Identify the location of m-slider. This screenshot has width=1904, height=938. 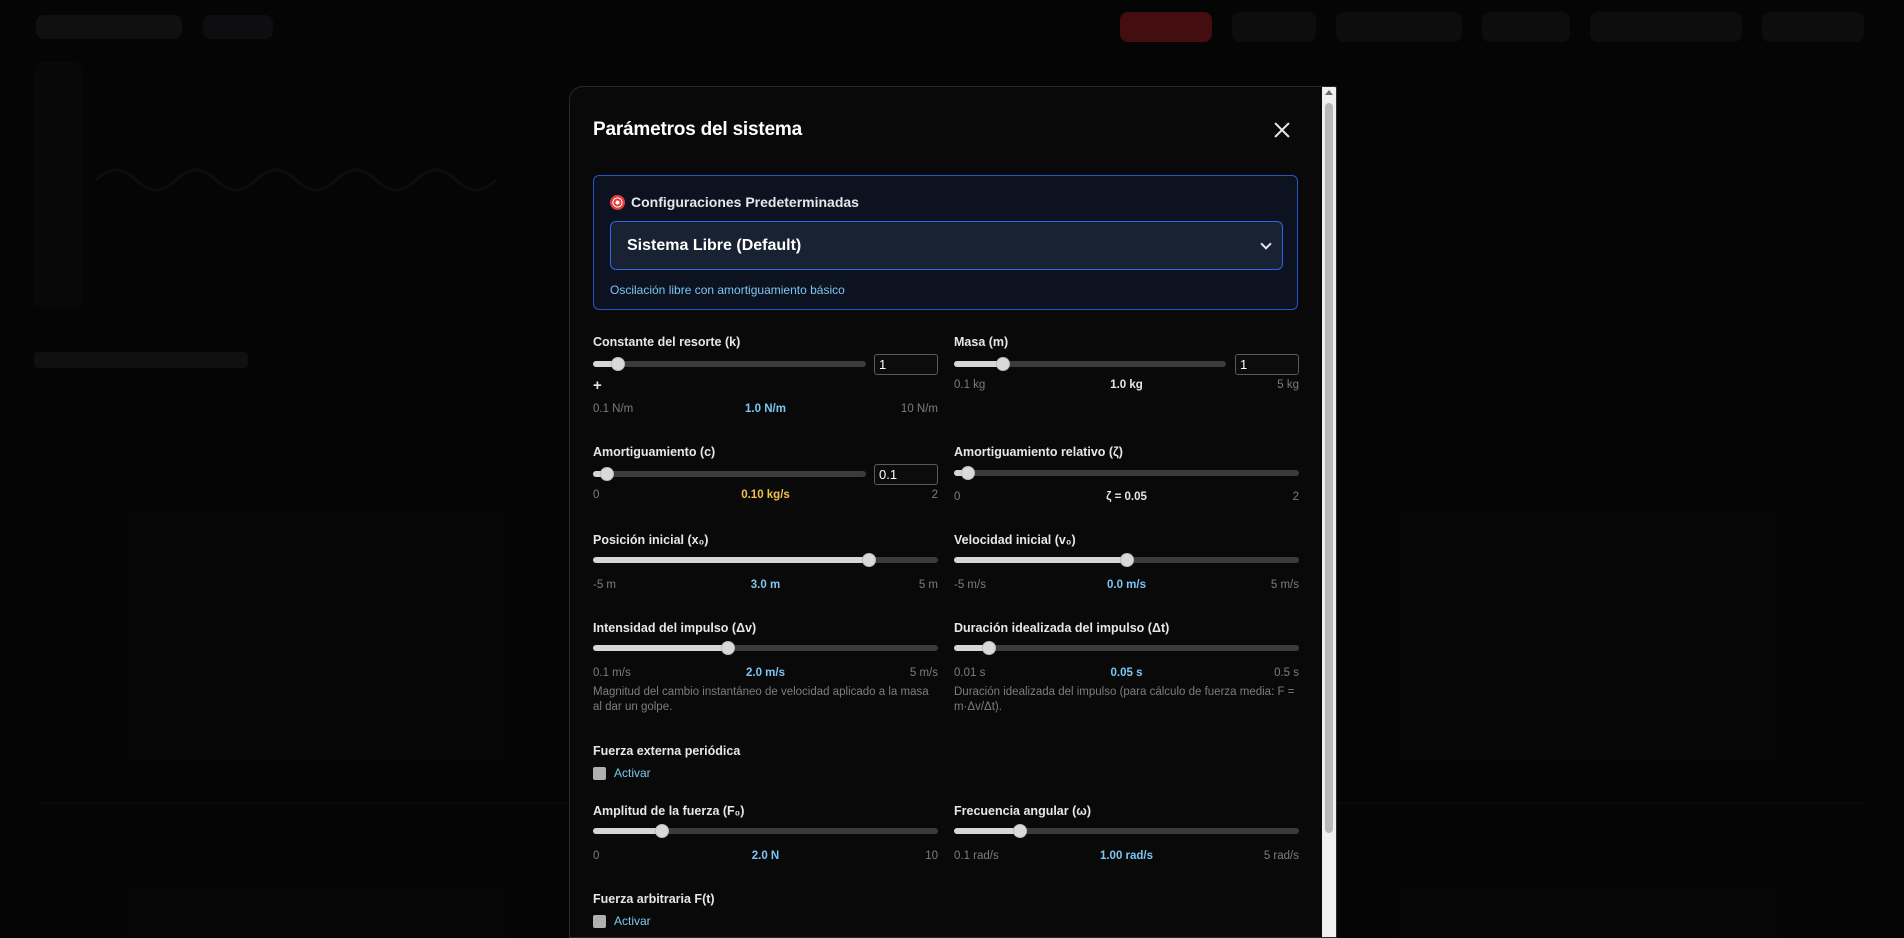
(1090, 364).